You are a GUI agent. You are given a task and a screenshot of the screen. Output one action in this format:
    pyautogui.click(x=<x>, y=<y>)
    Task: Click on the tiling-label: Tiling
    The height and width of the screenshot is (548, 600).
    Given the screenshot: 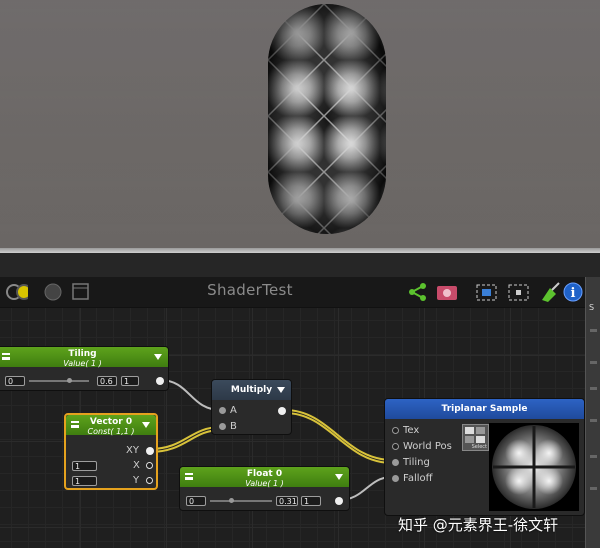 What is the action you would take?
    pyautogui.click(x=416, y=462)
    